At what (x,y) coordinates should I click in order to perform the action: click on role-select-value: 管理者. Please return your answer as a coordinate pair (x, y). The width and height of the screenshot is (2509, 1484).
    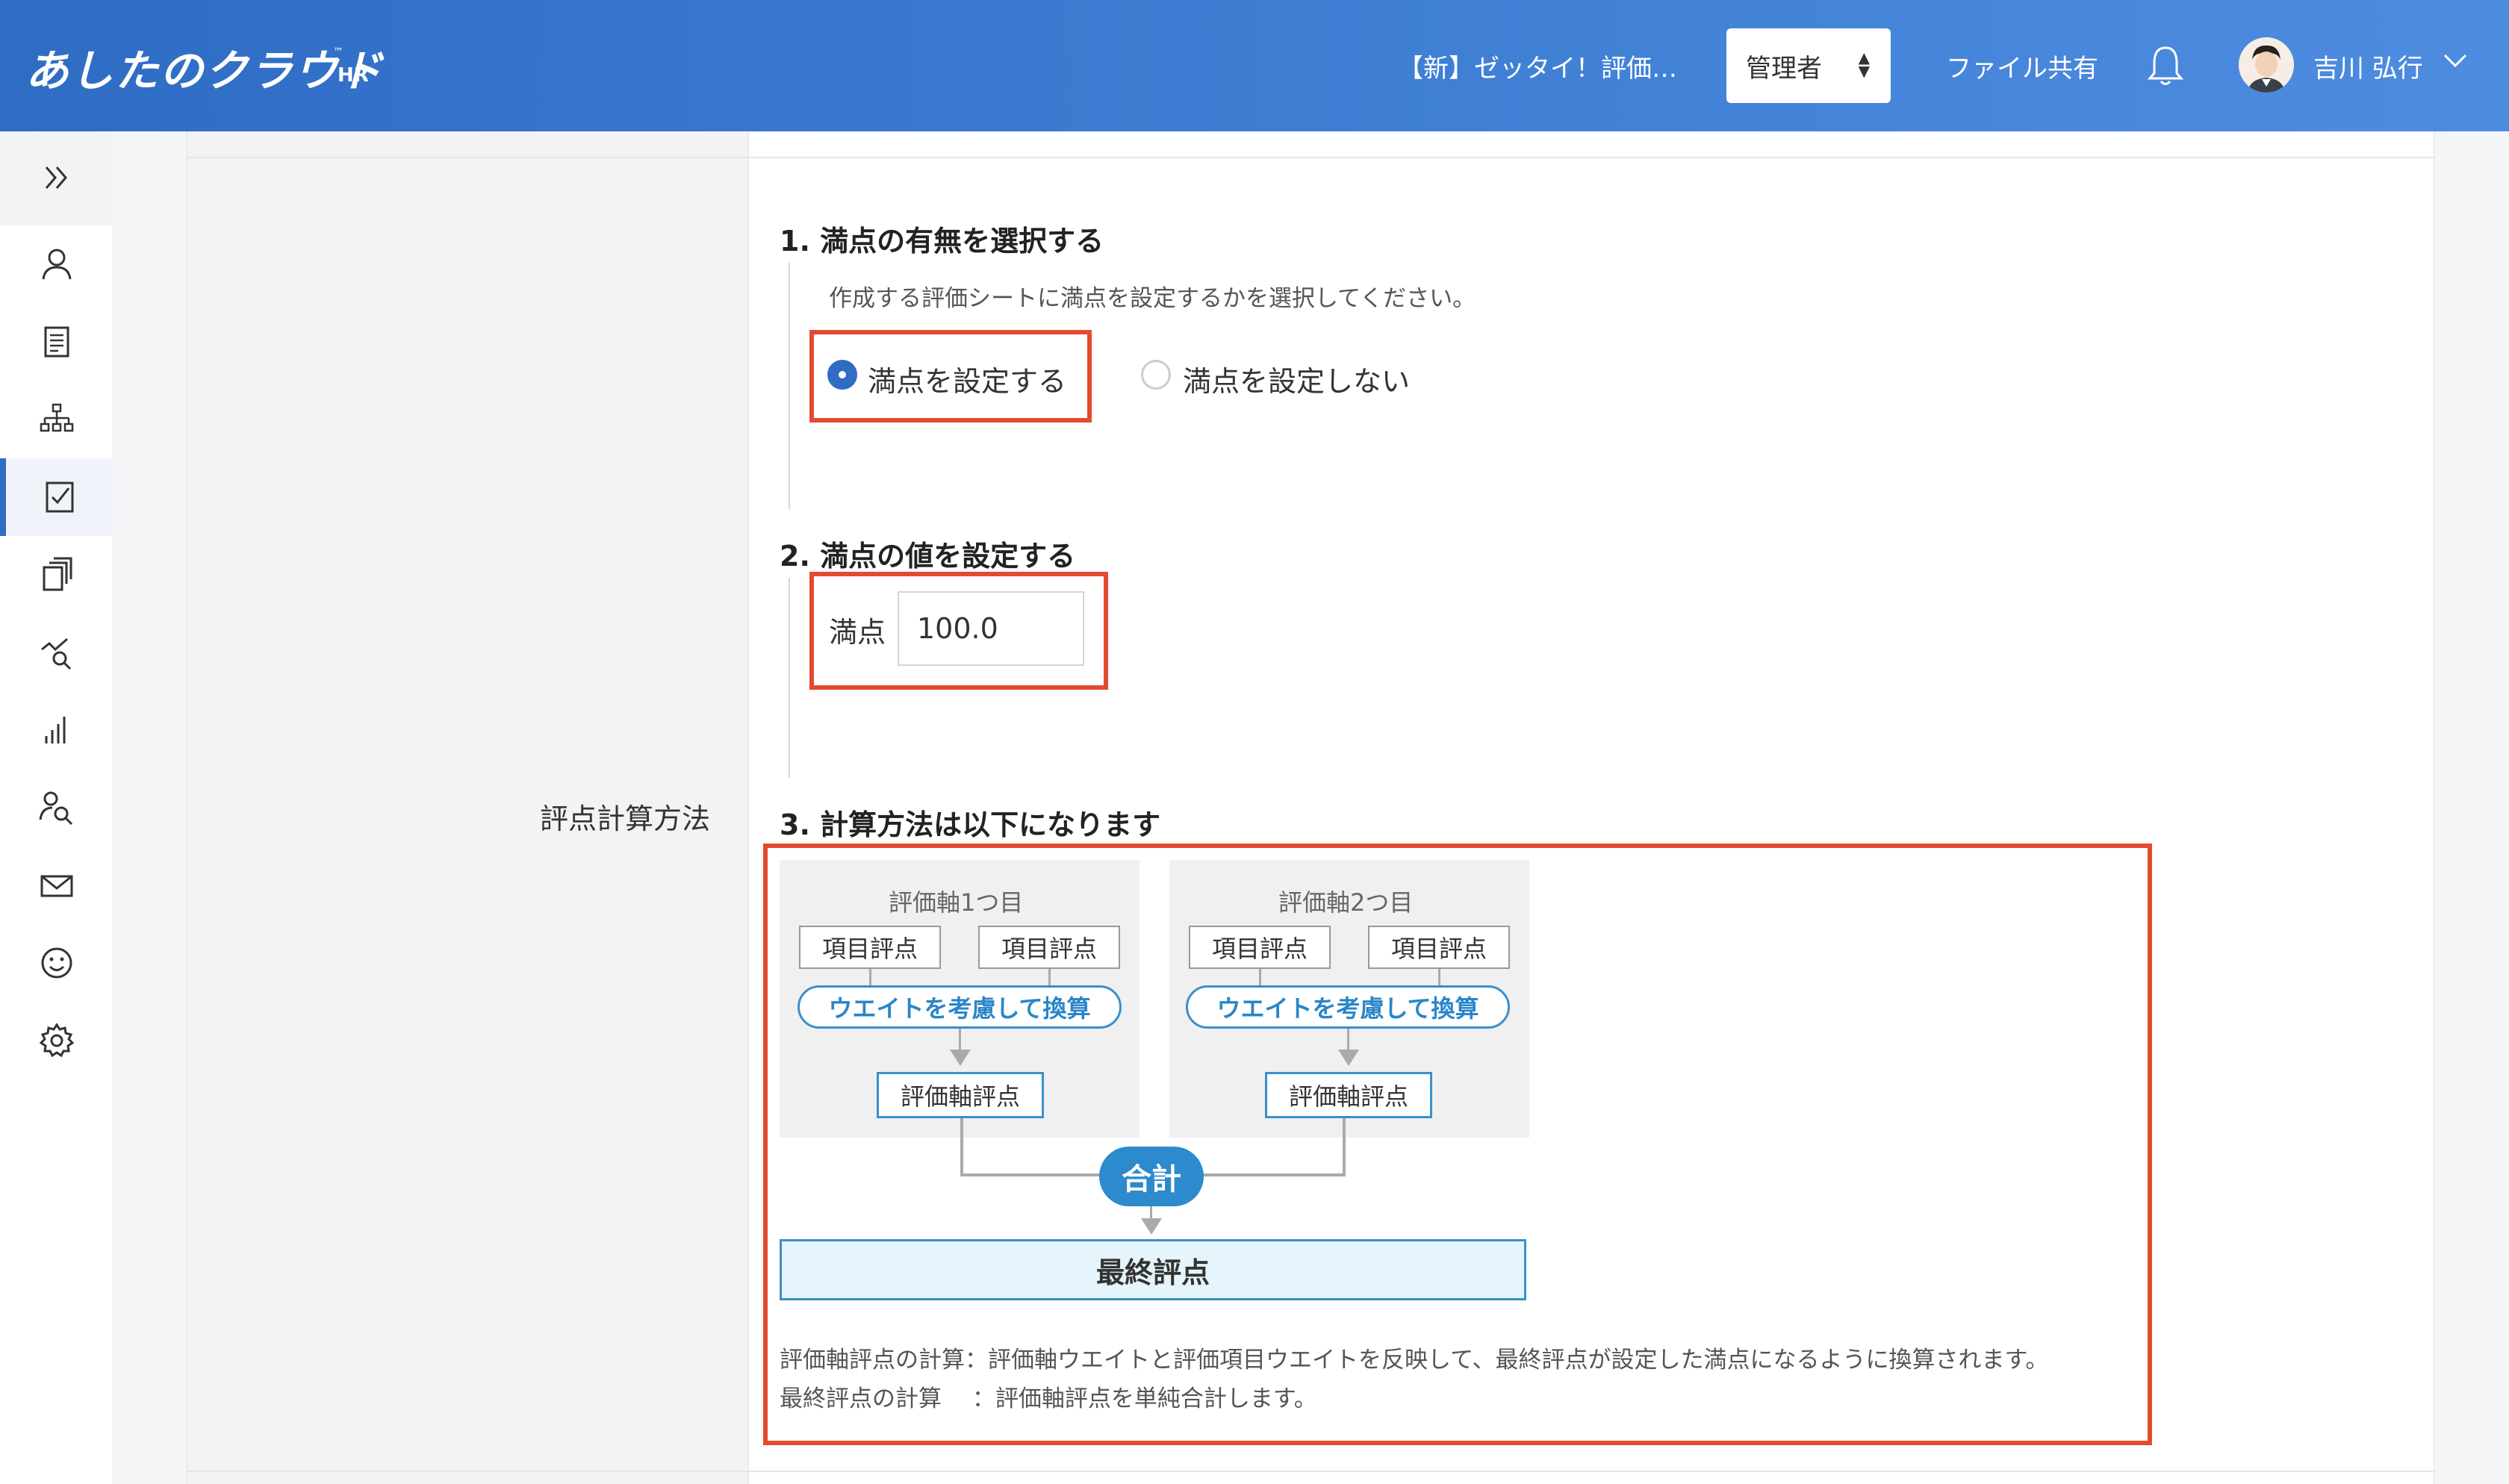
    Looking at the image, I should click on (1784, 68).